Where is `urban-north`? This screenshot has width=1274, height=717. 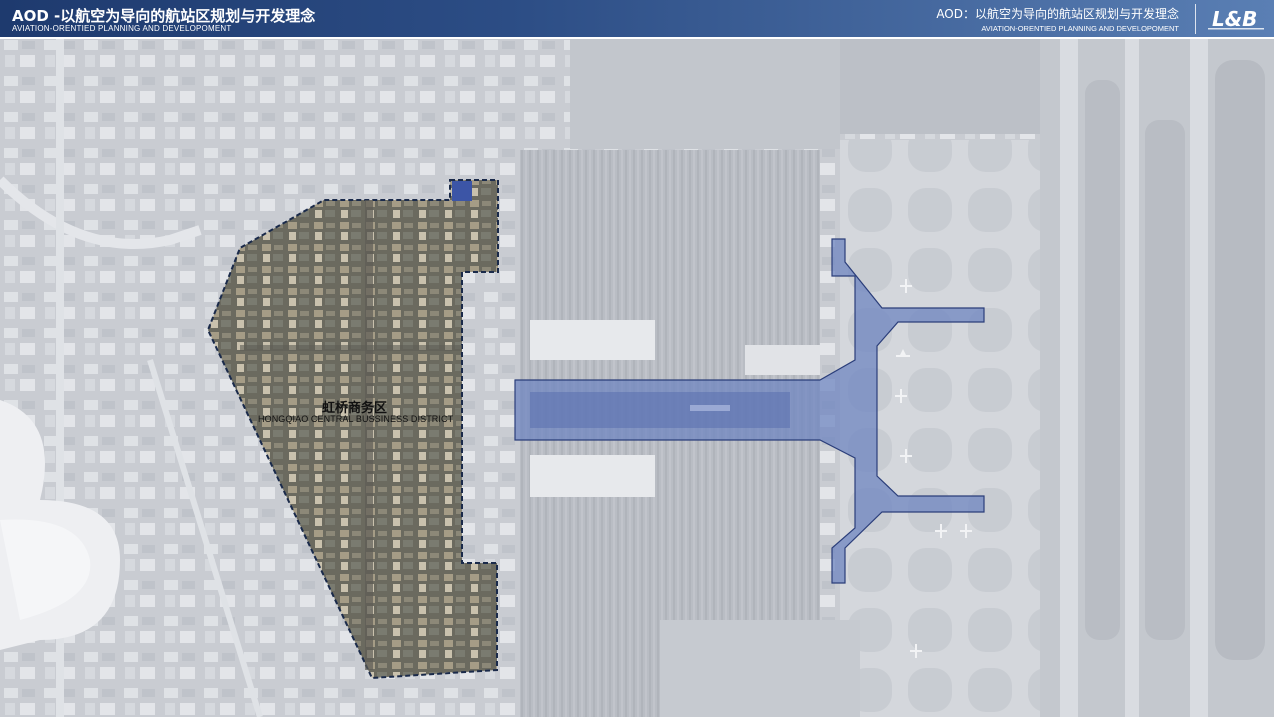 urban-north is located at coordinates (705, 94).